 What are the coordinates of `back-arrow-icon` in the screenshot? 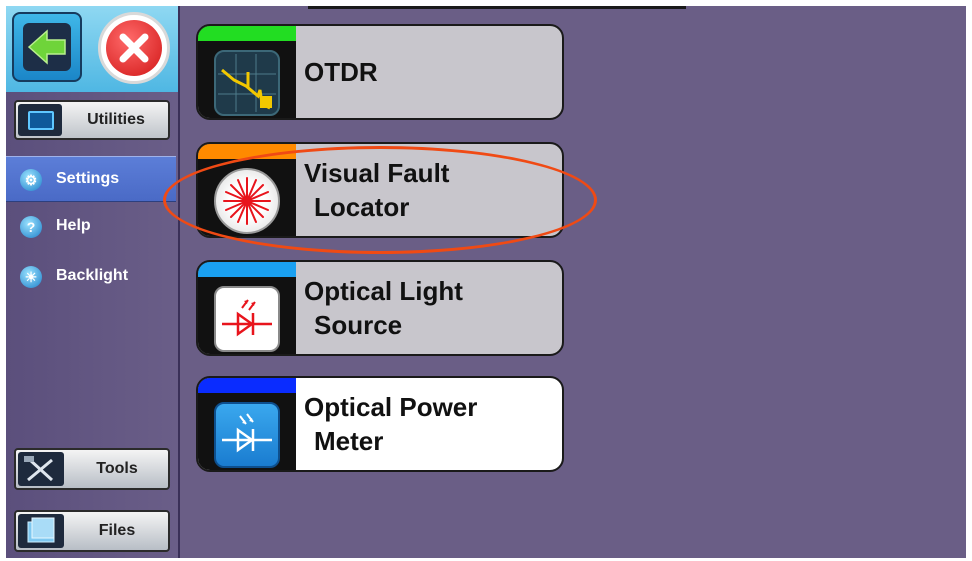 It's located at (47, 47).